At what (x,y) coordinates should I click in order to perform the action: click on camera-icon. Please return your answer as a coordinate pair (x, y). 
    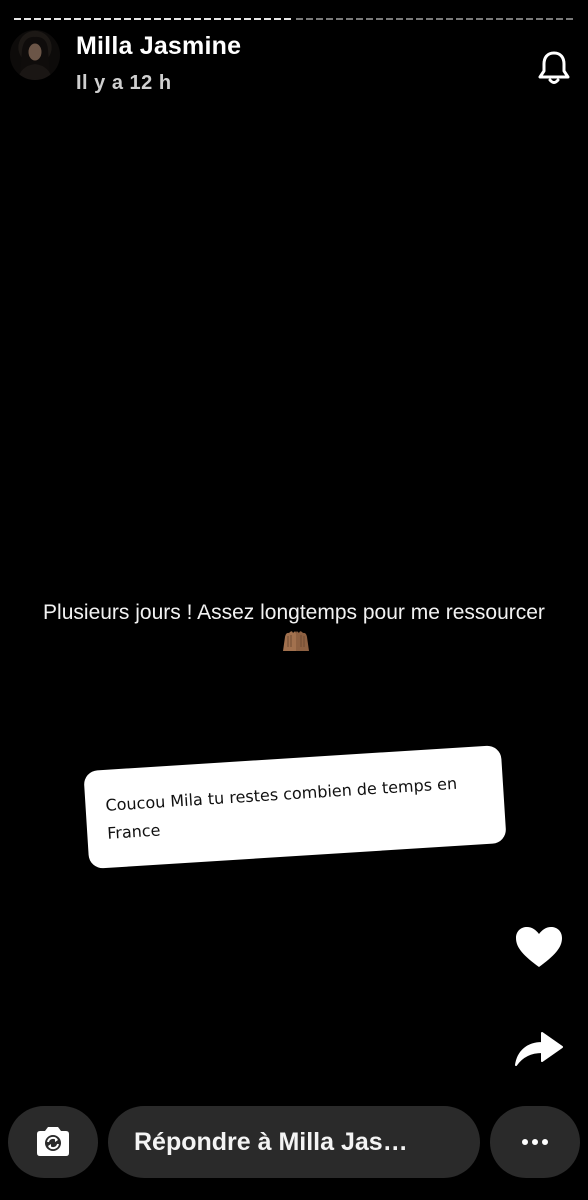
    Looking at the image, I should click on (53, 1141).